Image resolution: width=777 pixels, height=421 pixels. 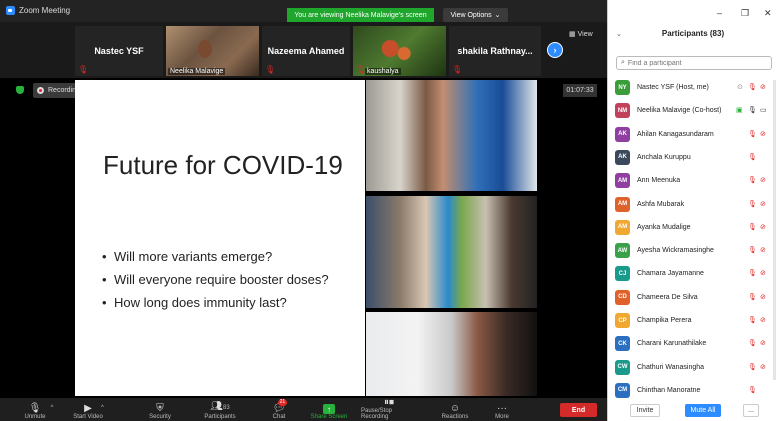 I want to click on avatar: CJ, so click(x=622, y=274).